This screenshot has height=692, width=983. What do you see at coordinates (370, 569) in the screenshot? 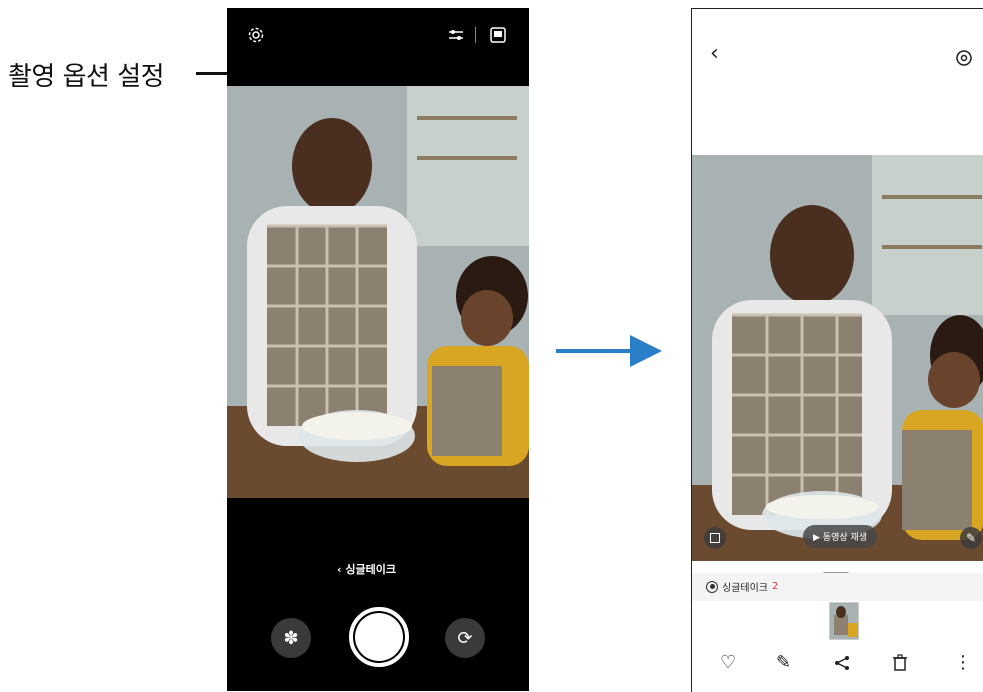
I see `mode-label: 싱글테이크` at bounding box center [370, 569].